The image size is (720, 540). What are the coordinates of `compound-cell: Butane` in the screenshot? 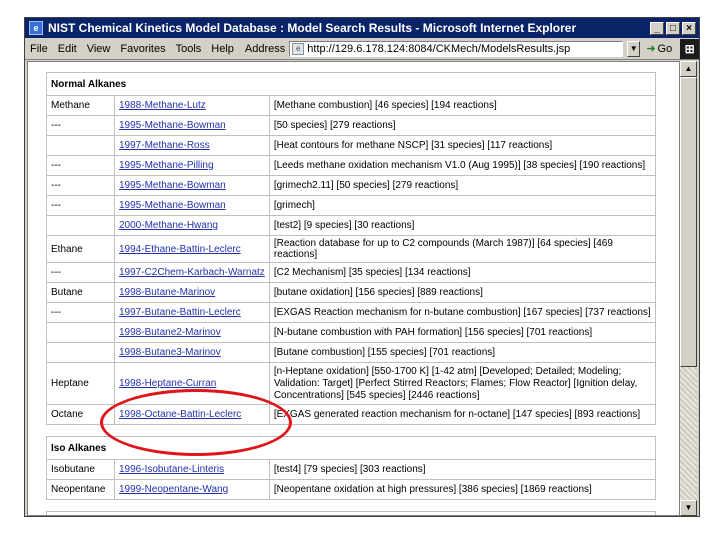 It's located at (80, 292).